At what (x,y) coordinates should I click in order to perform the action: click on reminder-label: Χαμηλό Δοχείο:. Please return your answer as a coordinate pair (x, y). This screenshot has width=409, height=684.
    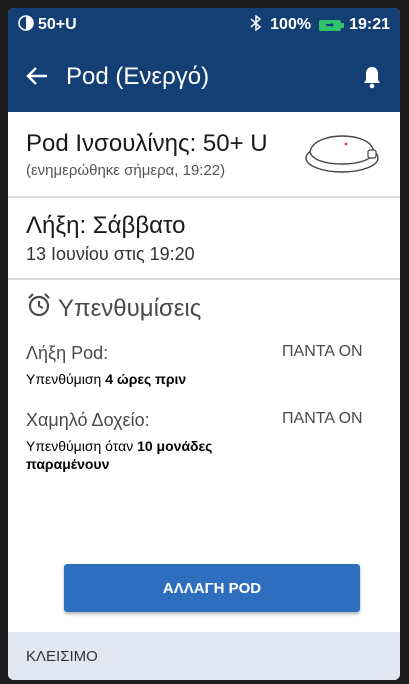
    Looking at the image, I should click on (88, 420).